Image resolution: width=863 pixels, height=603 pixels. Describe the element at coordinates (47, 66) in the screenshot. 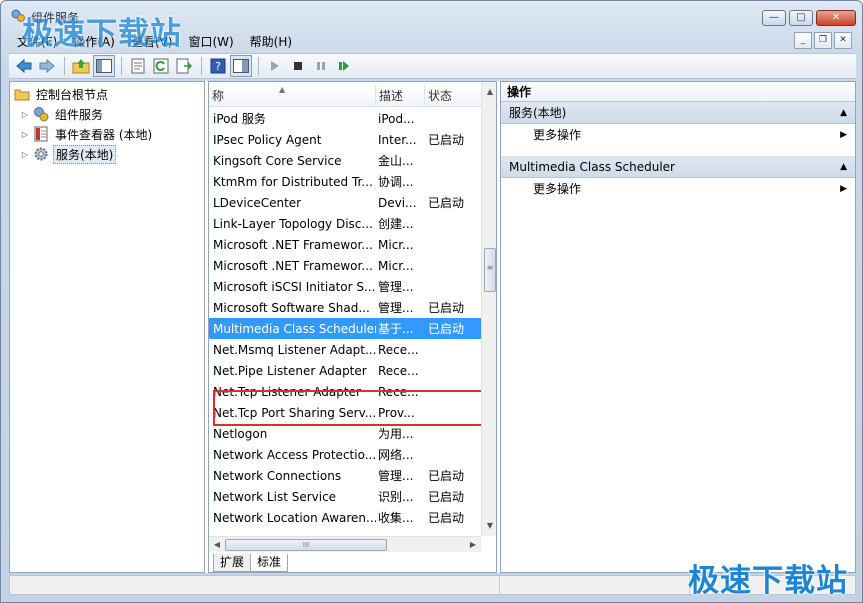

I see `forward-button` at that location.